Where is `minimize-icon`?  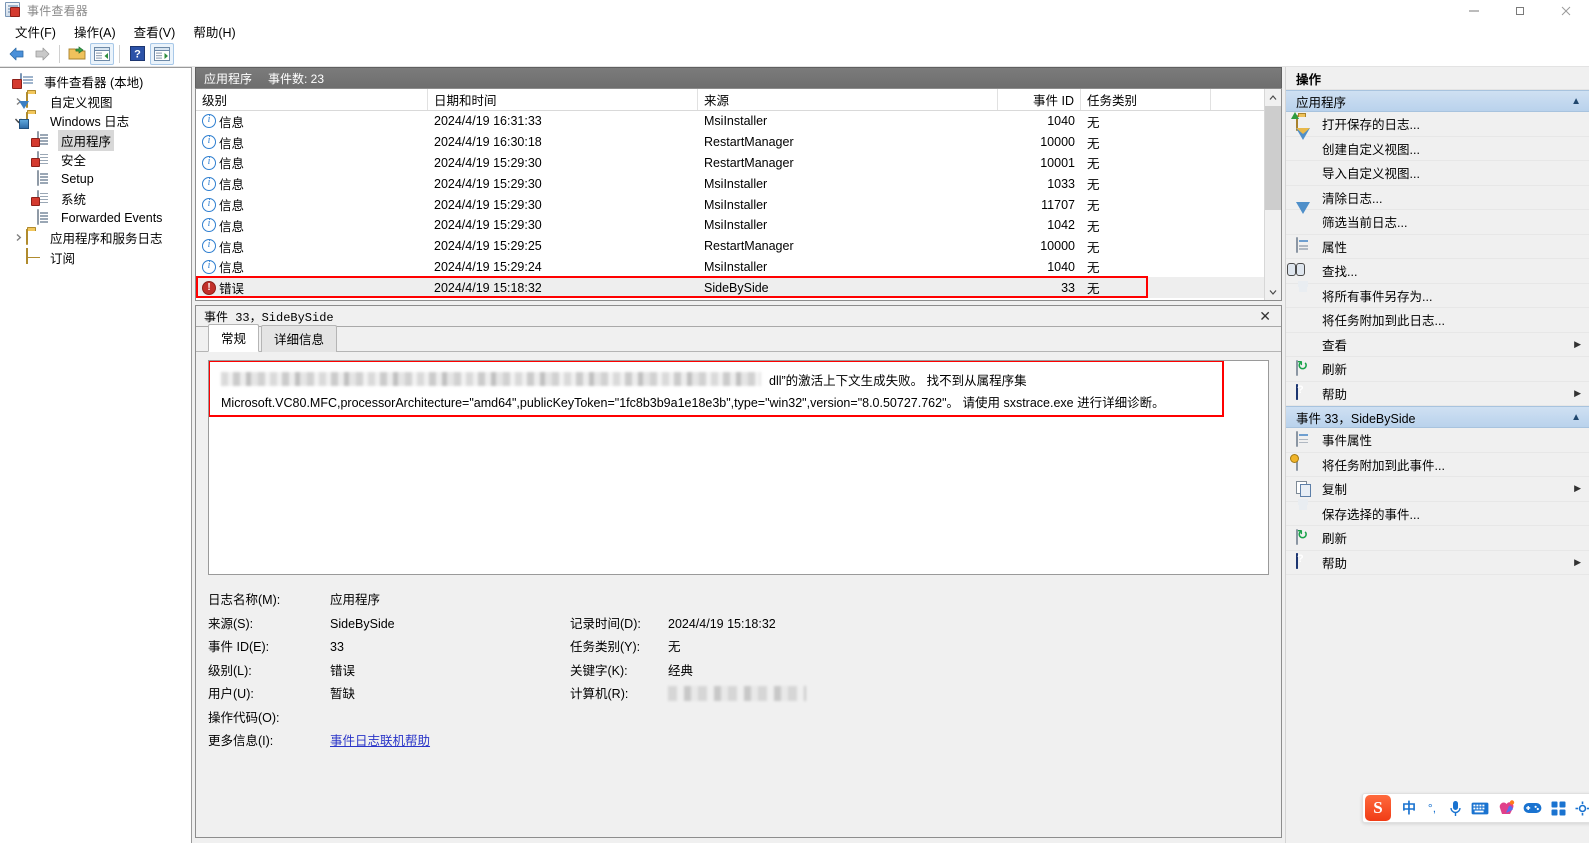 minimize-icon is located at coordinates (1474, 10).